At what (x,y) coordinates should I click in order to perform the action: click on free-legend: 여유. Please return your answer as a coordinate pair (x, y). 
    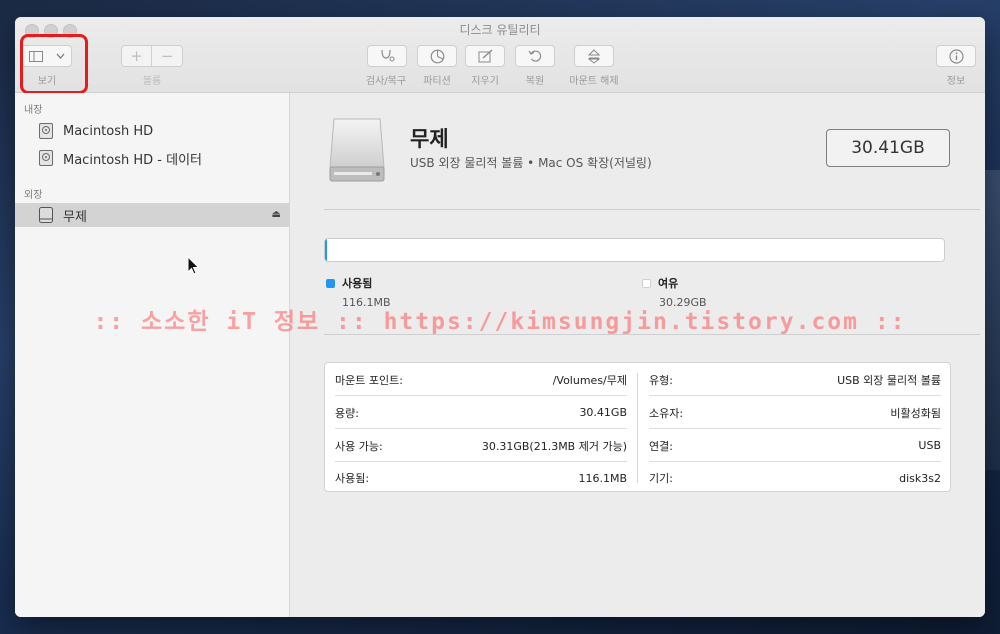
    Looking at the image, I should click on (660, 283).